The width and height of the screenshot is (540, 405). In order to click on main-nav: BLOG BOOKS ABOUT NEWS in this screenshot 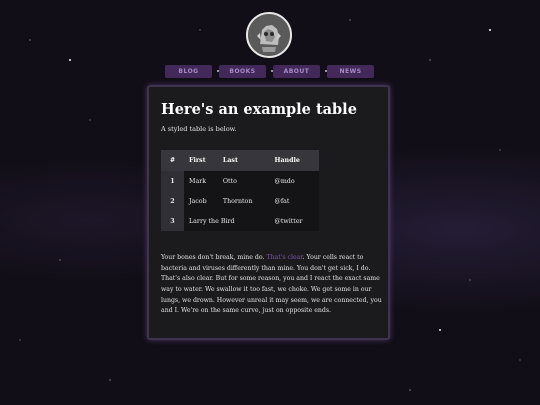, I will do `click(270, 71)`.